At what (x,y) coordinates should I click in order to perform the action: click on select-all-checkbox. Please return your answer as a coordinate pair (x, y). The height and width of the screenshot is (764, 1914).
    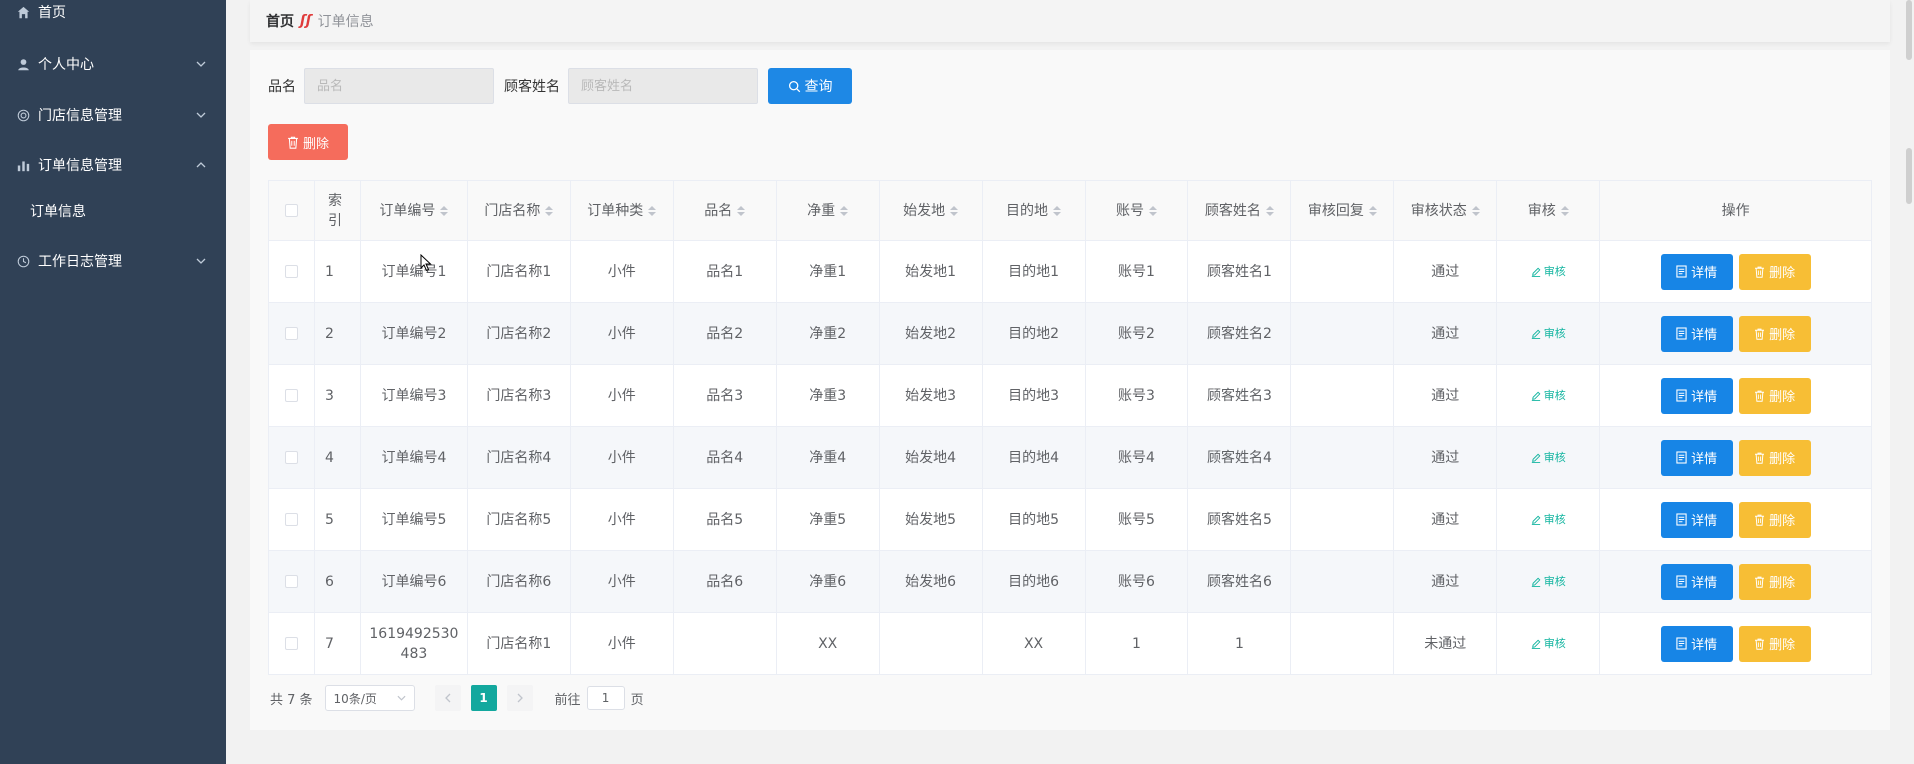
    Looking at the image, I should click on (291, 210).